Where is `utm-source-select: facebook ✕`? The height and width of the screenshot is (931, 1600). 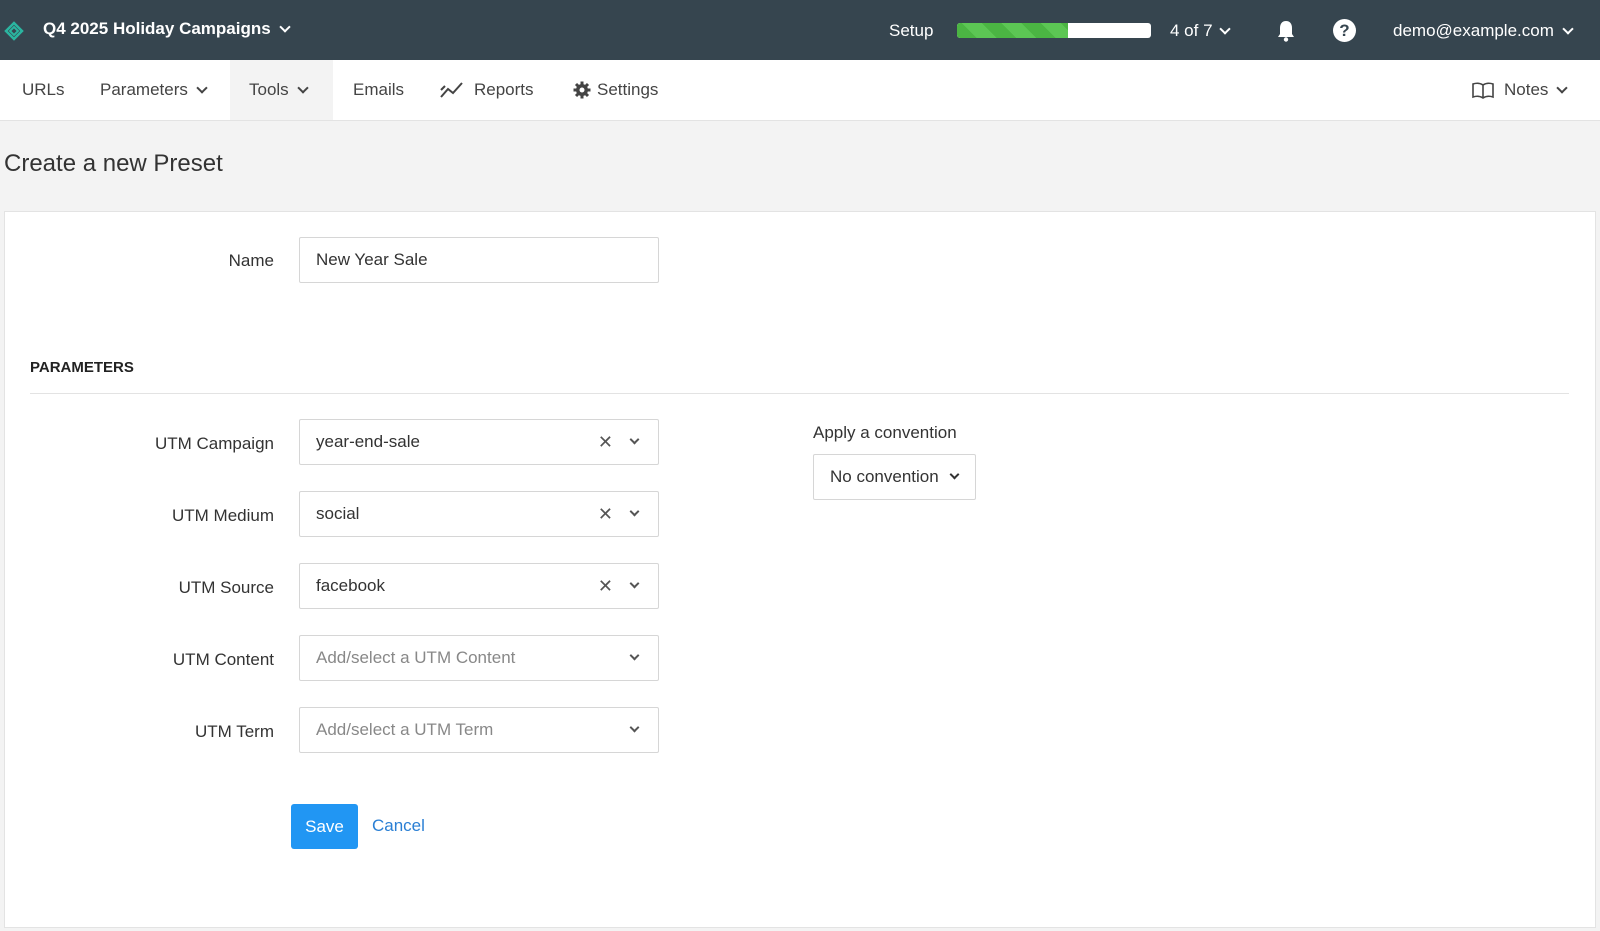
utm-source-select: facebook ✕ is located at coordinates (479, 586).